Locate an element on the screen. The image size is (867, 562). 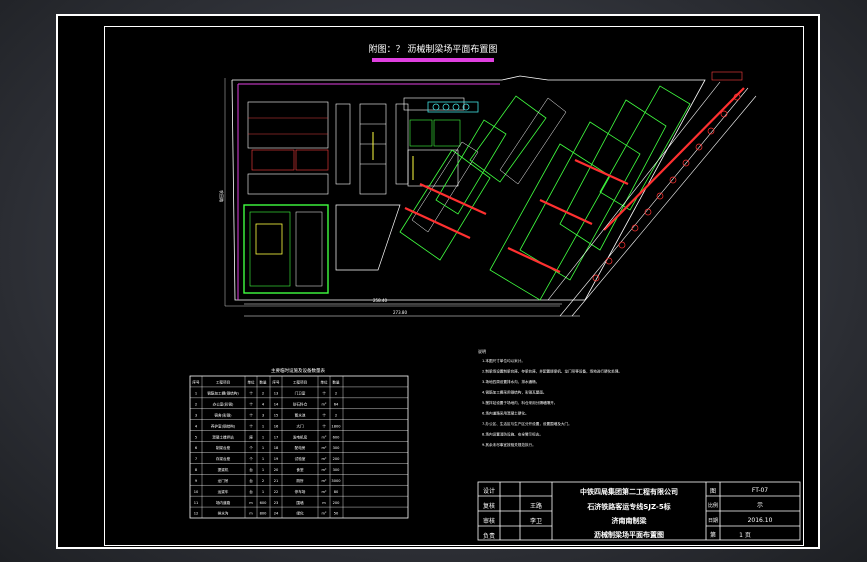
legend-cell: 300 is located at coordinates (337, 448).